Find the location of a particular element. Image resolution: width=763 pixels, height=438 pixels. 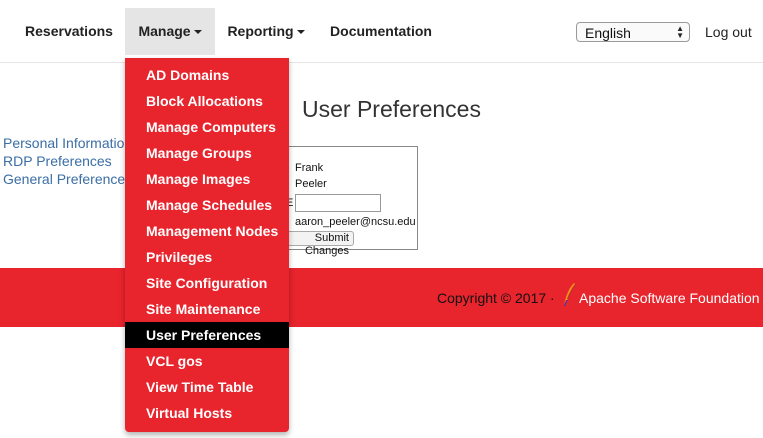

nav-reservations: Reservations is located at coordinates (69, 31).